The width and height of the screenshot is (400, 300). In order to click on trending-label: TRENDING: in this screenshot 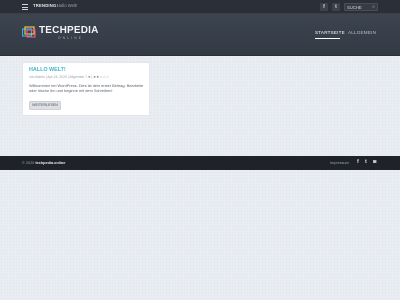, I will do `click(46, 5)`.